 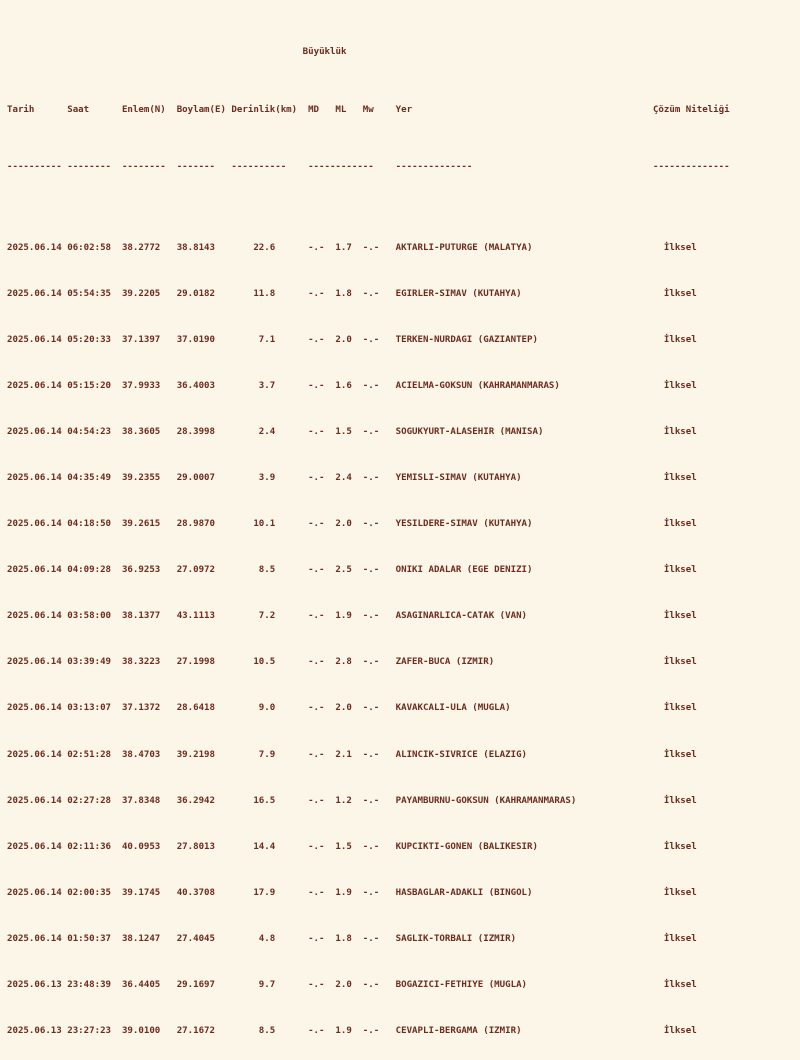 I want to click on cell-latitude: 39.2615, so click(x=141, y=524).